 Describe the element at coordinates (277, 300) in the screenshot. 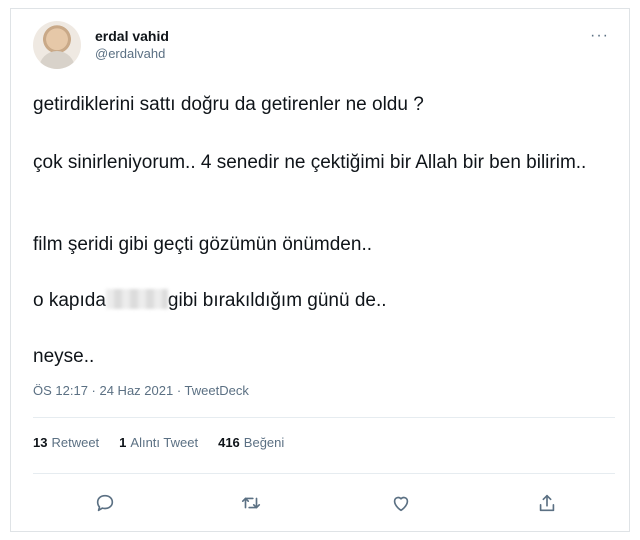

I see `tweet-line-4-end: gibi bırakıldığım günü de..` at that location.